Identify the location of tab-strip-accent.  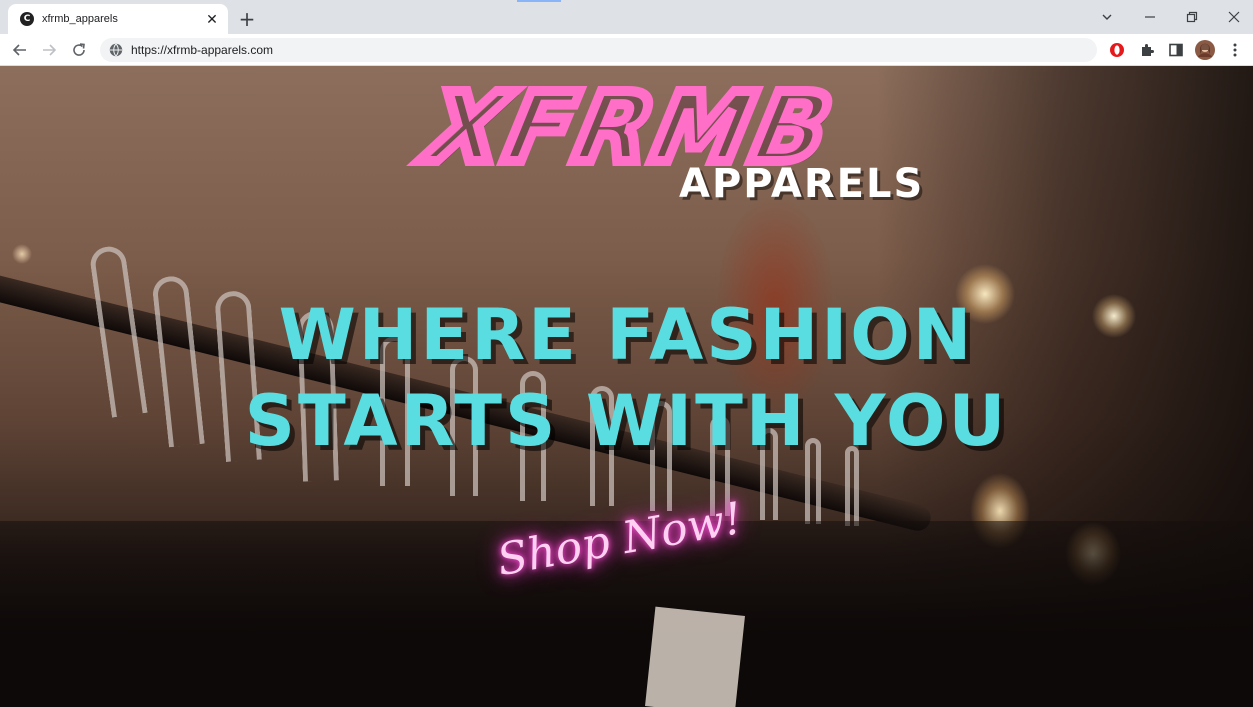
(539, 1).